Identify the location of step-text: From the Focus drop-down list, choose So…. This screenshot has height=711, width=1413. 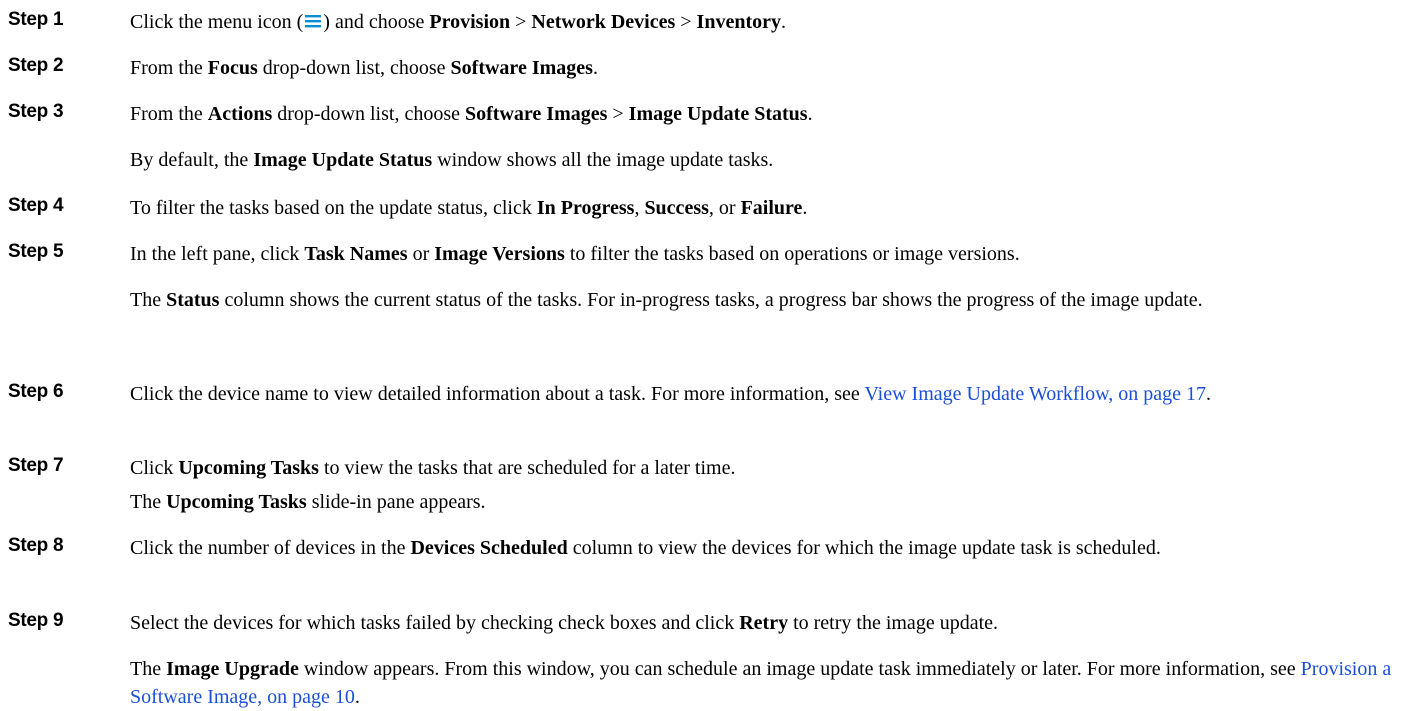
(766, 68).